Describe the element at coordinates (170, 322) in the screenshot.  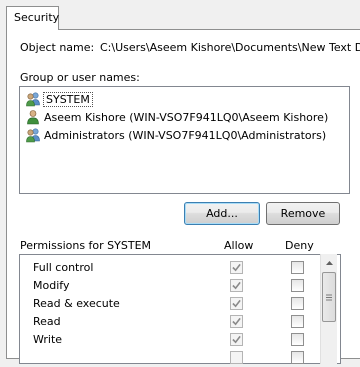
I see `permission-row-read: Read` at that location.